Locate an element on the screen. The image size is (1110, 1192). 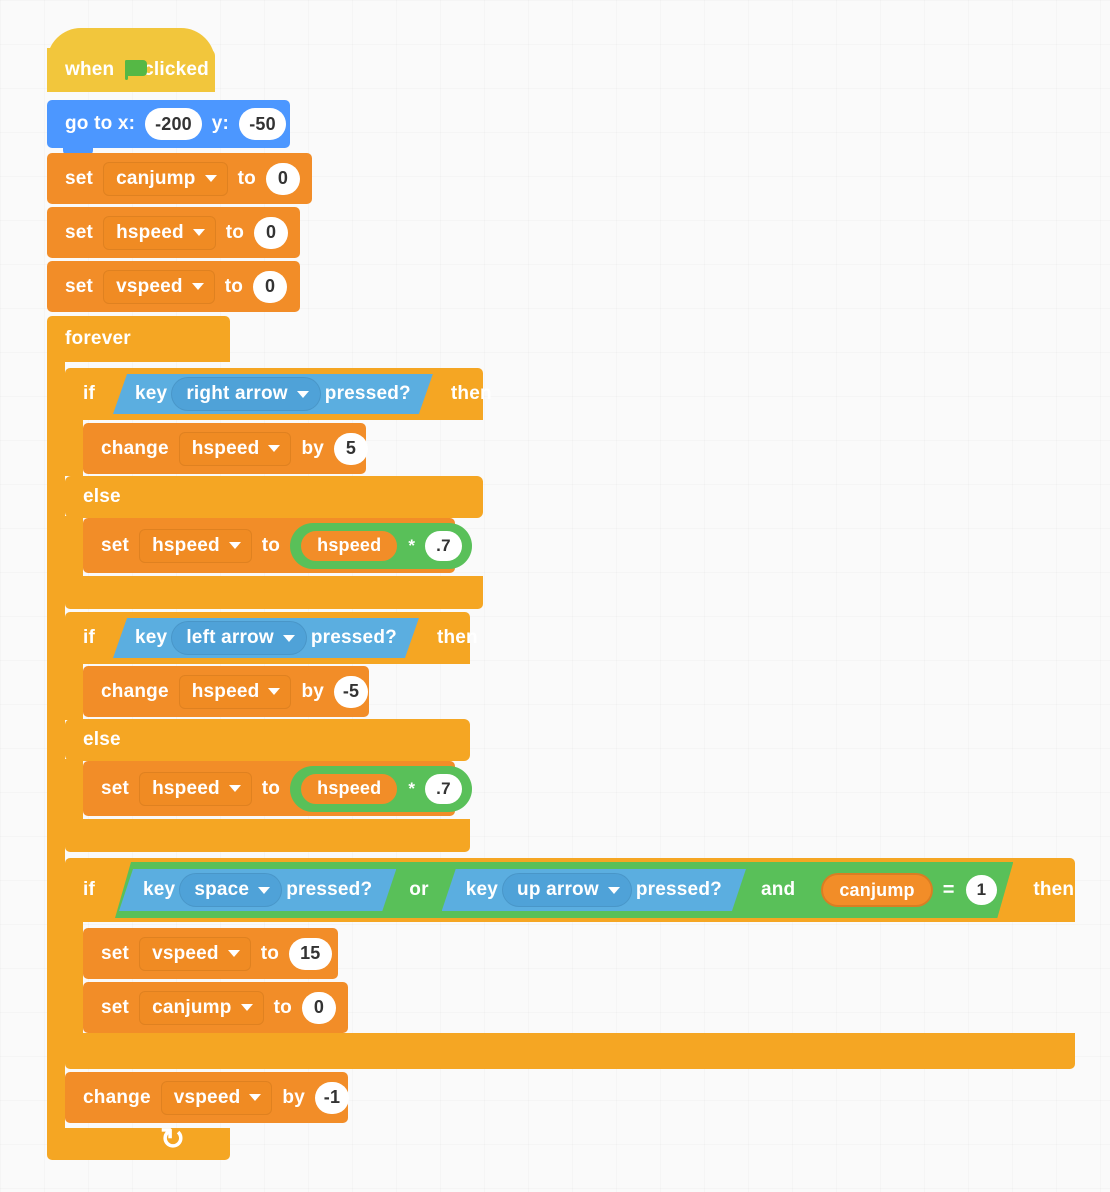
equals-operator-block: canjump = 1 is located at coordinates (909, 890).